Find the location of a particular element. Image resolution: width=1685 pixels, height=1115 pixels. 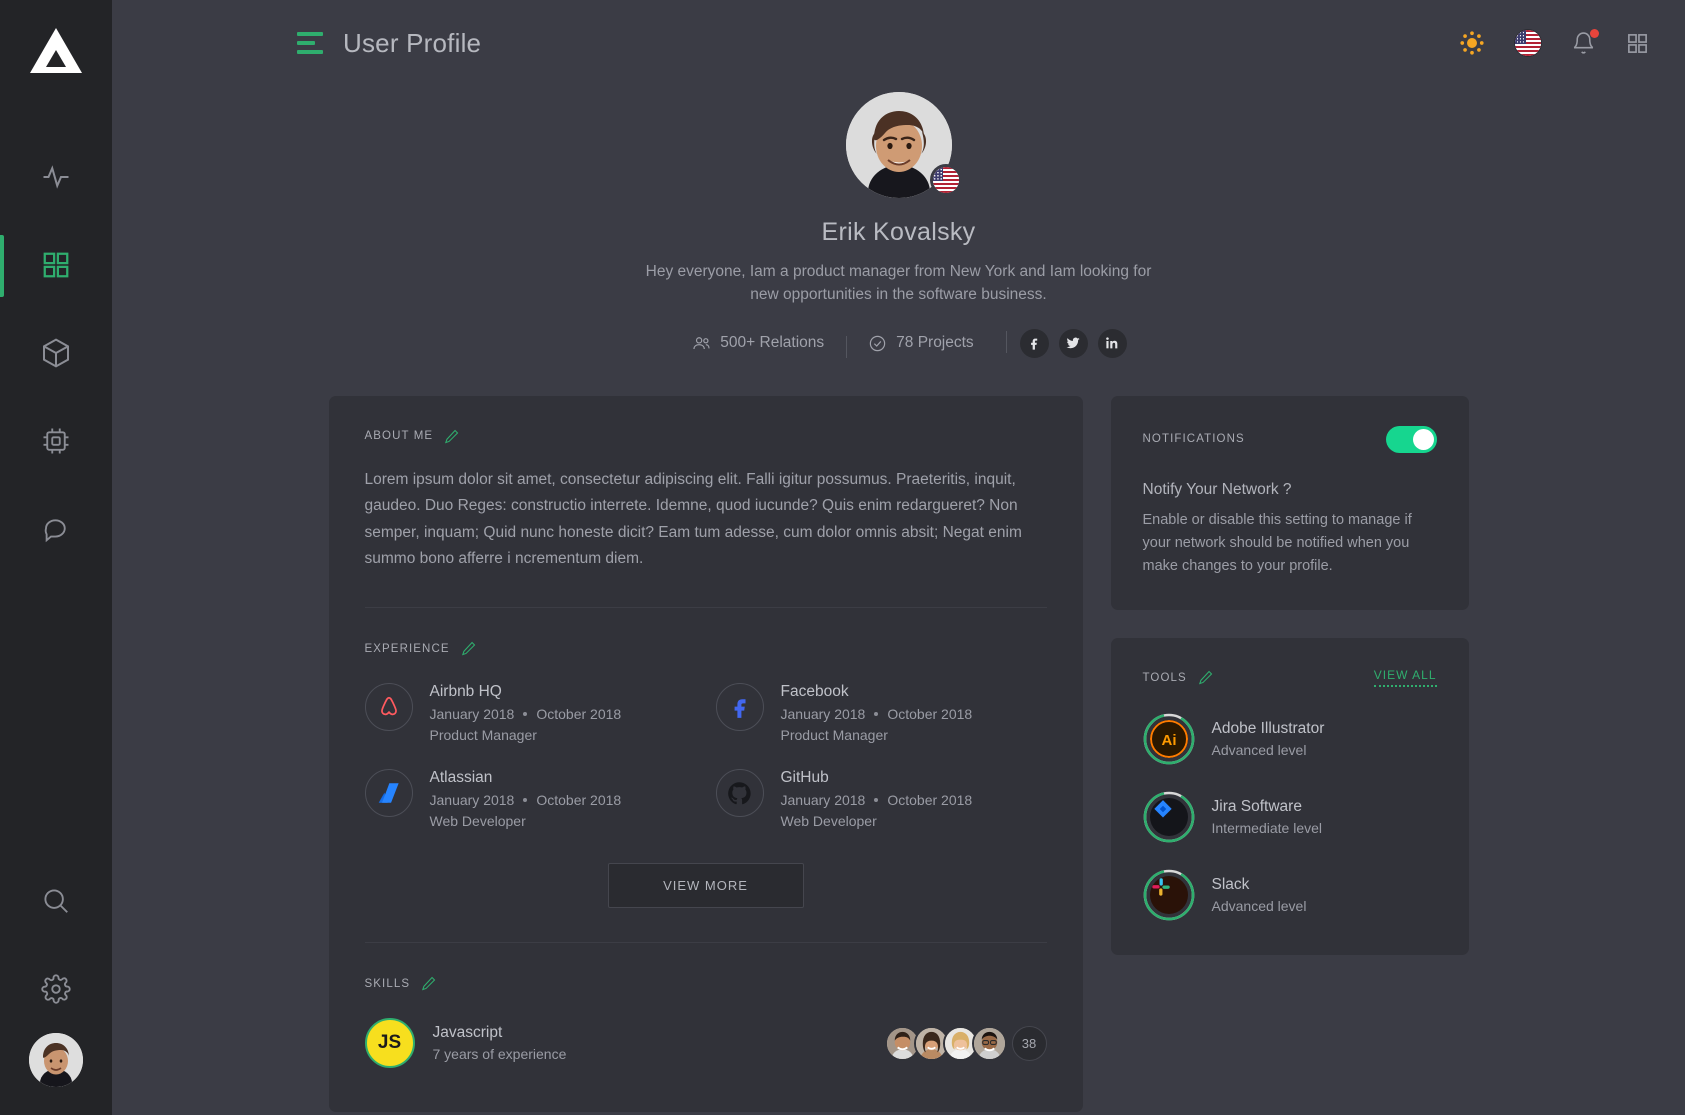

sidebar-item-activity is located at coordinates (56, 177).